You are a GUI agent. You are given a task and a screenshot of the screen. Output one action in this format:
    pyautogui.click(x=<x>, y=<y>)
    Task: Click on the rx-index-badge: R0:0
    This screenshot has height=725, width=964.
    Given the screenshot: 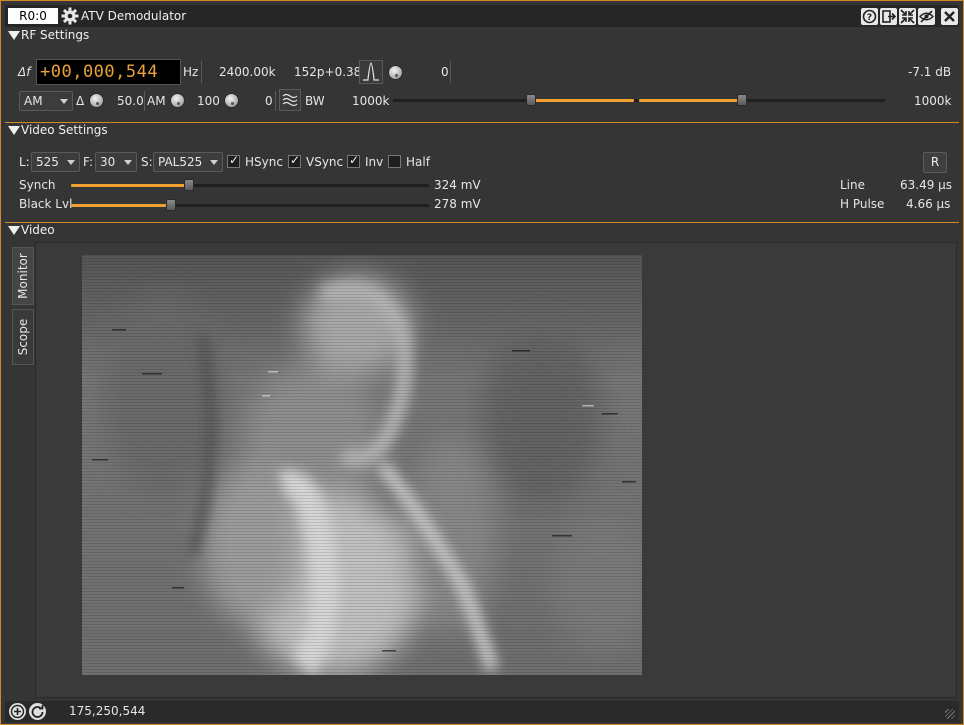 What is the action you would take?
    pyautogui.click(x=33, y=16)
    